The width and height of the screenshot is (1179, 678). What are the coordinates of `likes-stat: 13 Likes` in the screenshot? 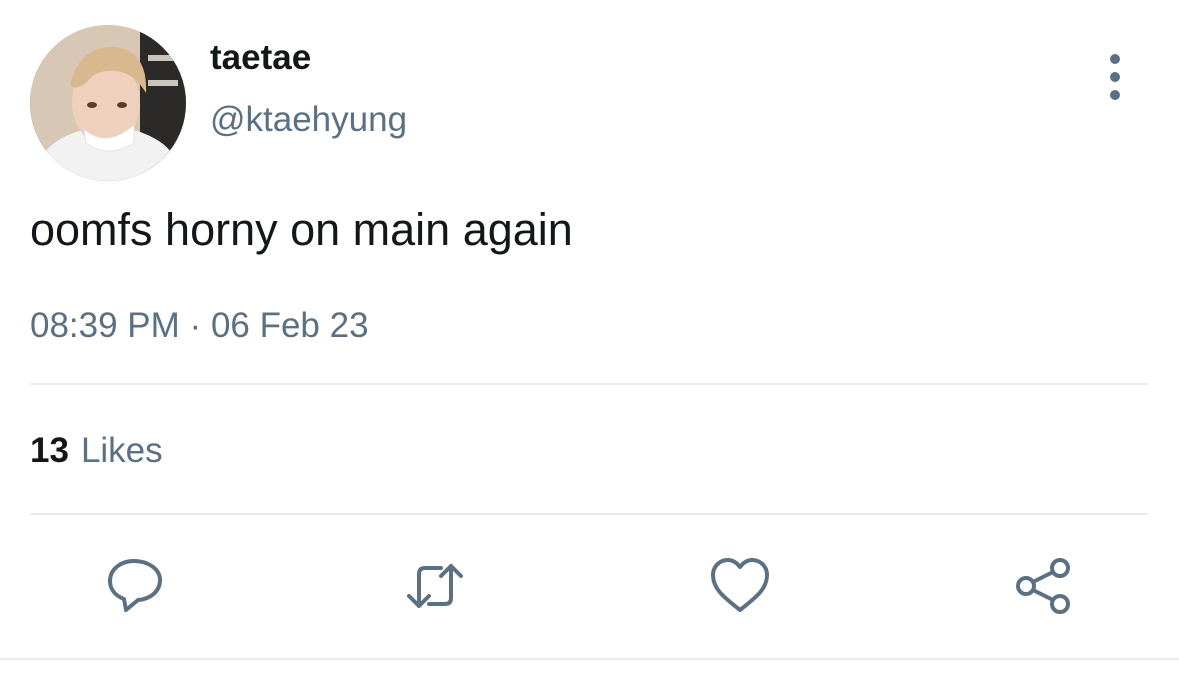 It's located at (96, 451).